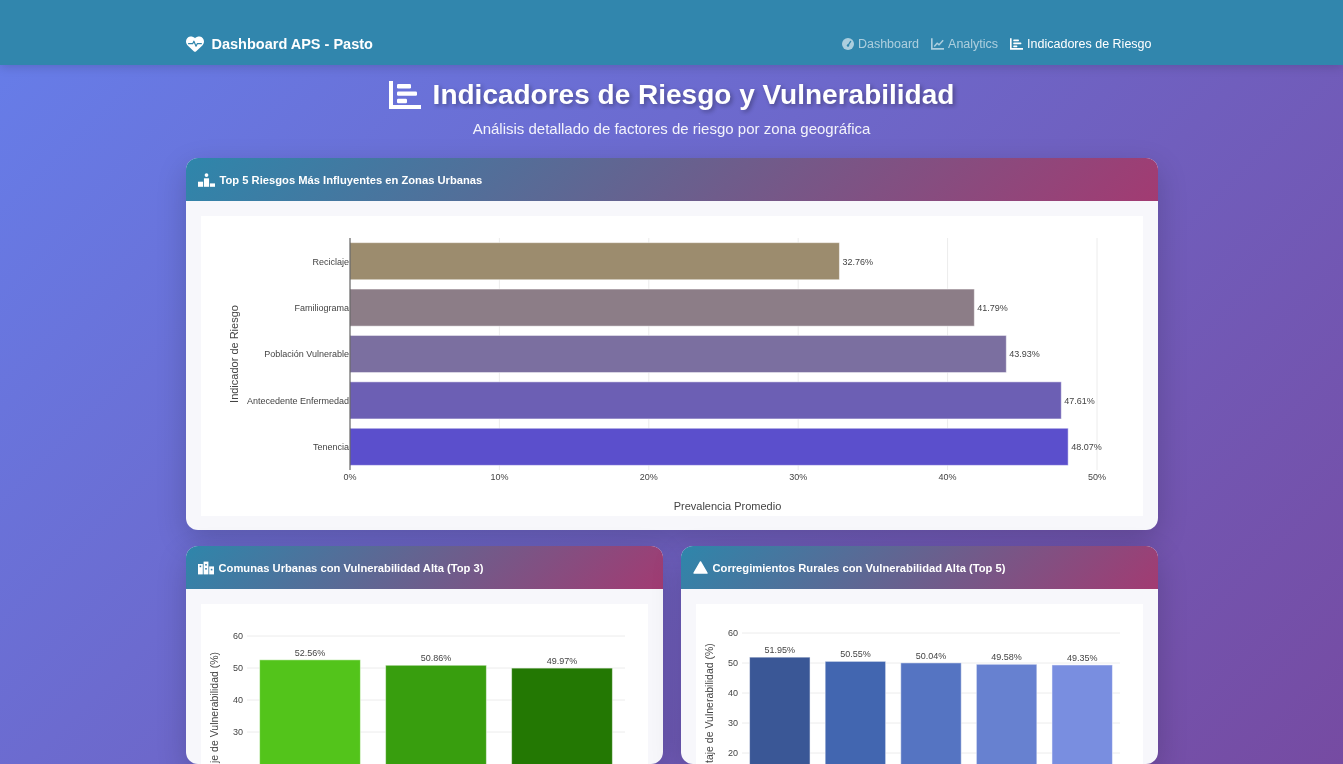 This screenshot has height=764, width=1343. I want to click on value-label: 49.58%, so click(1006, 657).